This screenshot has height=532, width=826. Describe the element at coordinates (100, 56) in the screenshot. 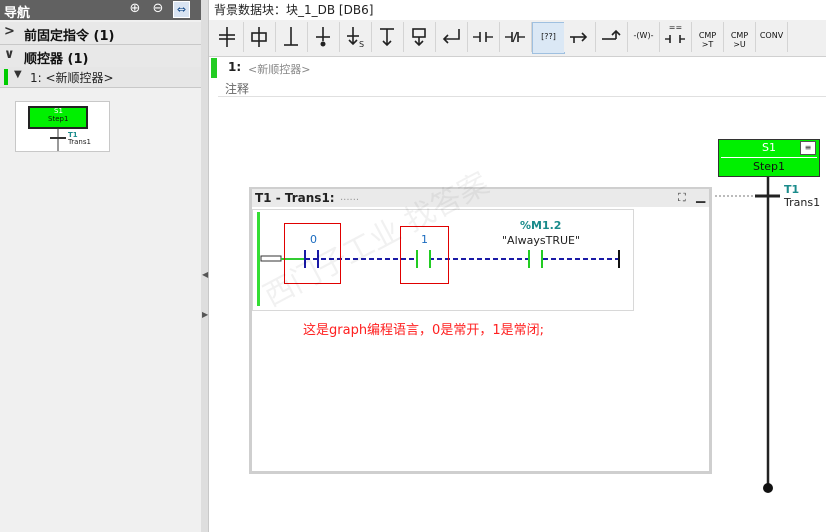

I see `nav-row-sequencer: ∨ 顺控器 (1)` at that location.